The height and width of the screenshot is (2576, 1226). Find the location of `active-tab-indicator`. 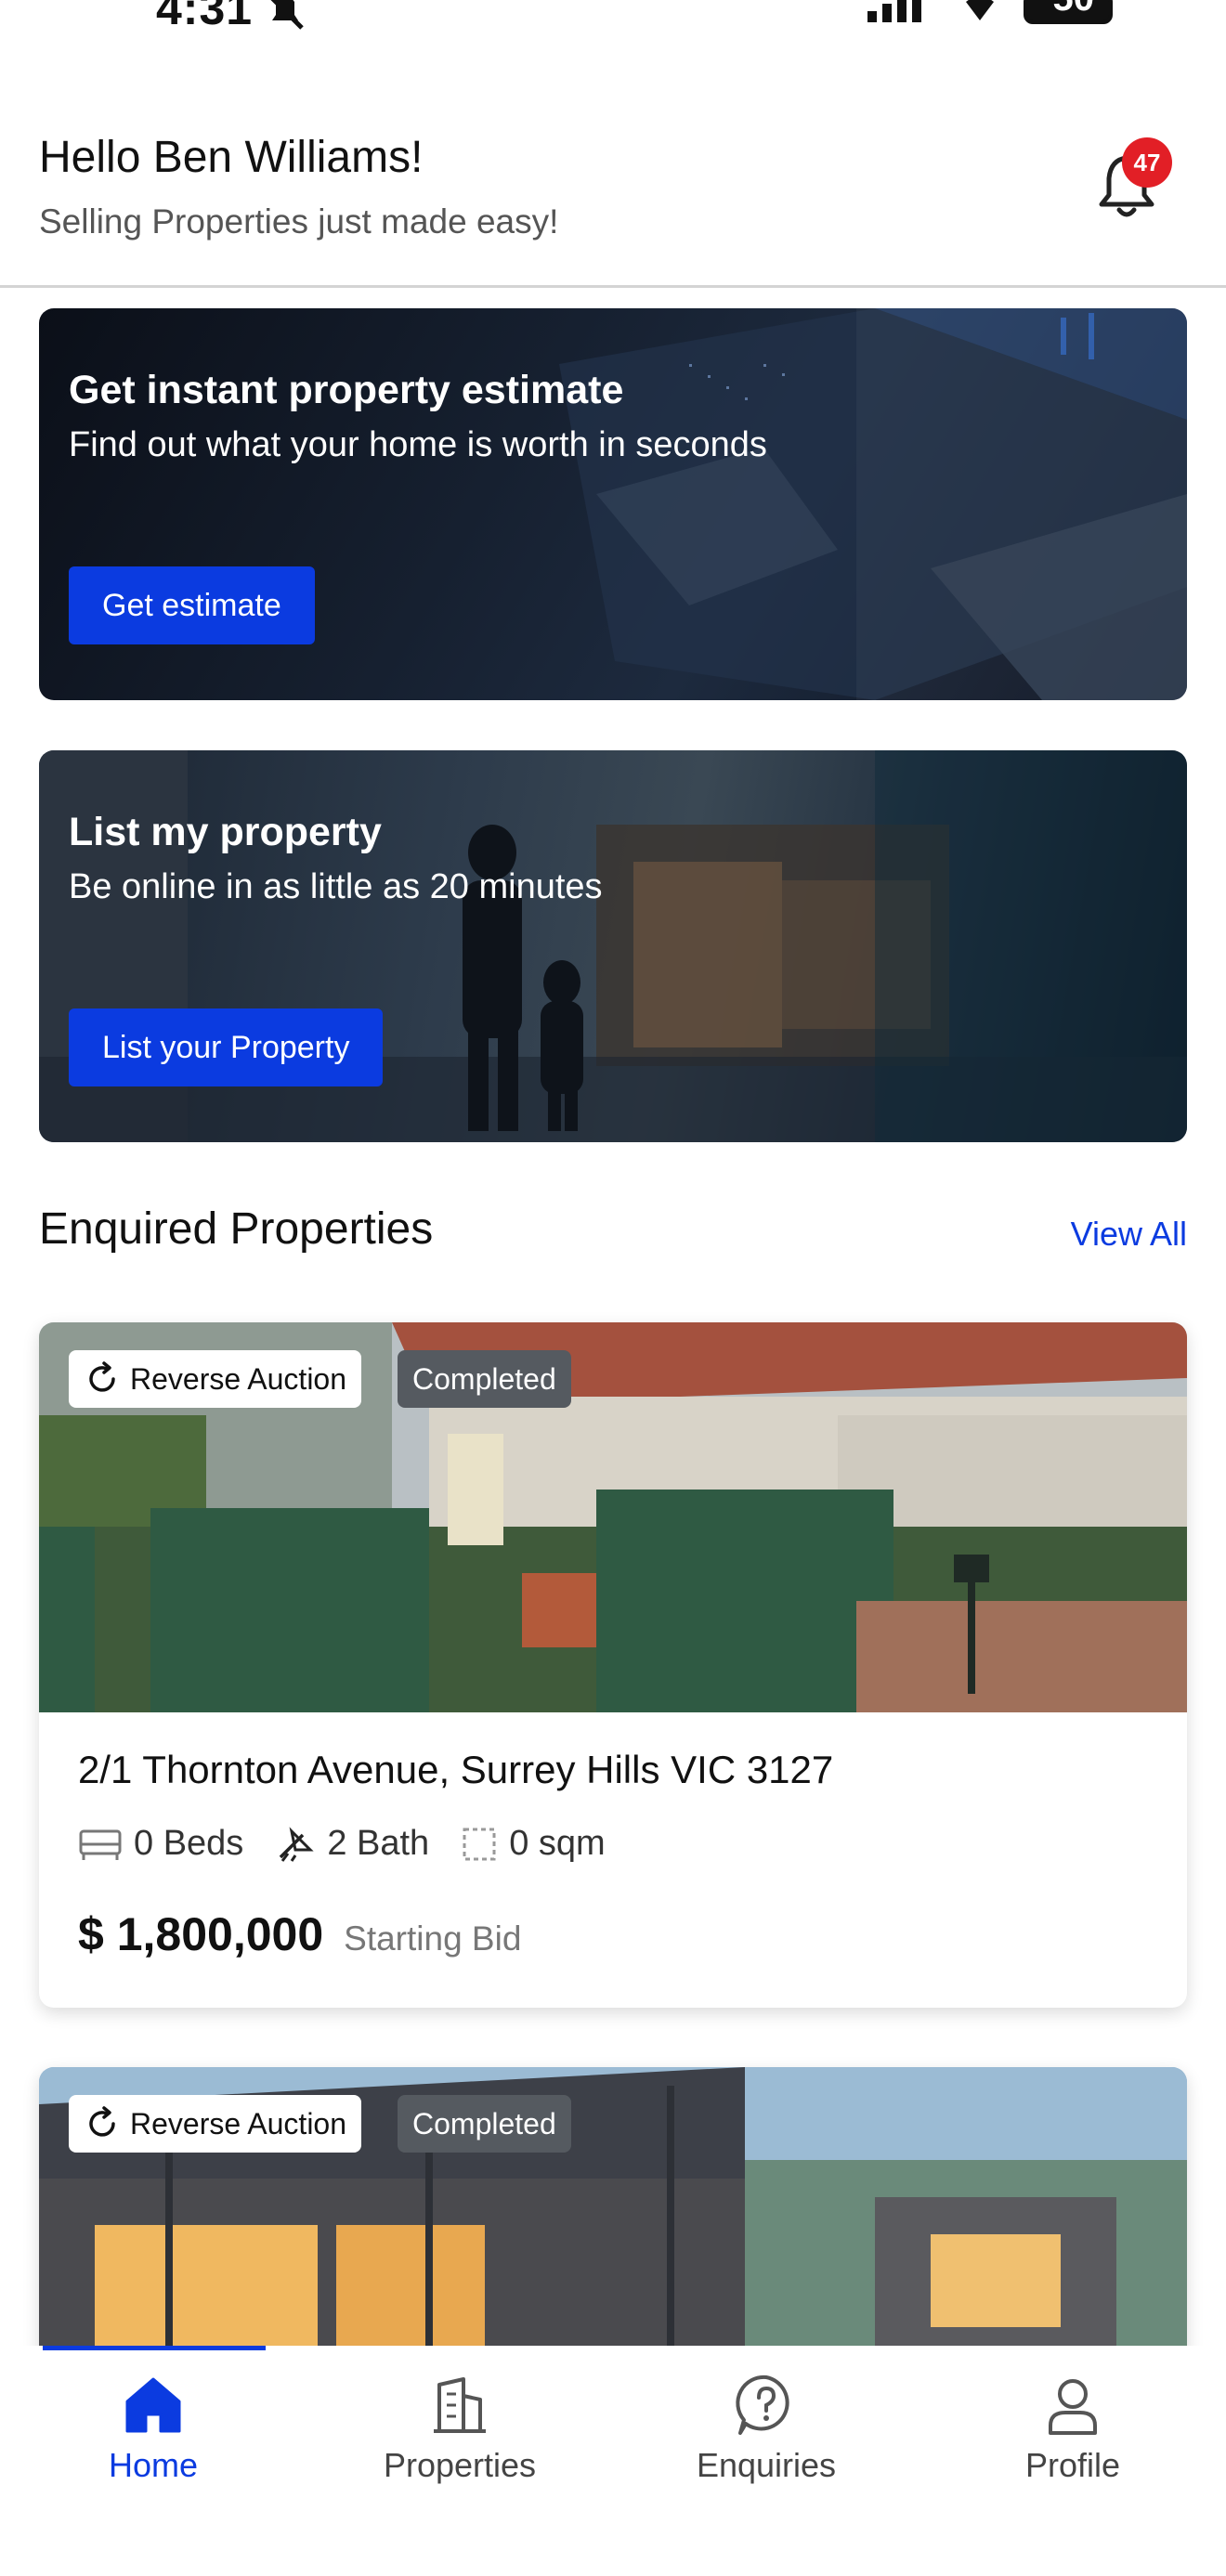

active-tab-indicator is located at coordinates (154, 2348).